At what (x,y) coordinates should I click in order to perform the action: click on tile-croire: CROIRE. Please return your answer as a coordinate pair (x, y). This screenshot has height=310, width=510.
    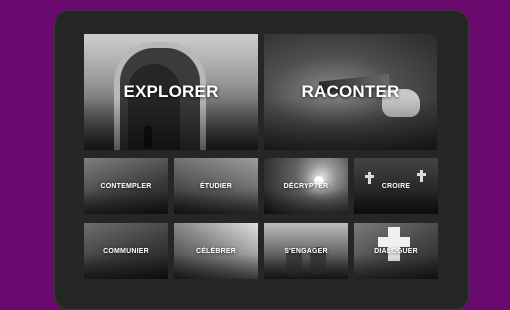
    Looking at the image, I should click on (396, 186).